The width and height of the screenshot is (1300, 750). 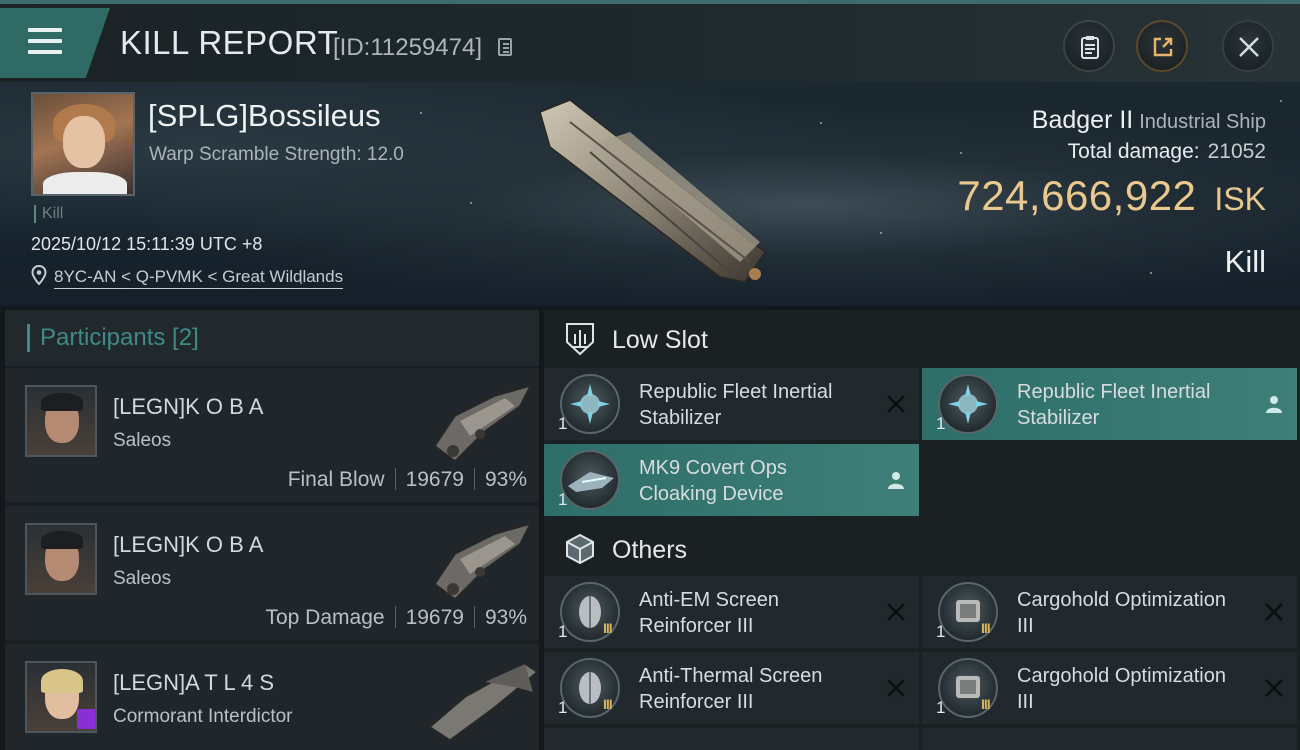 I want to click on participant-name: [LEGN]A T L 4 S, so click(x=194, y=682).